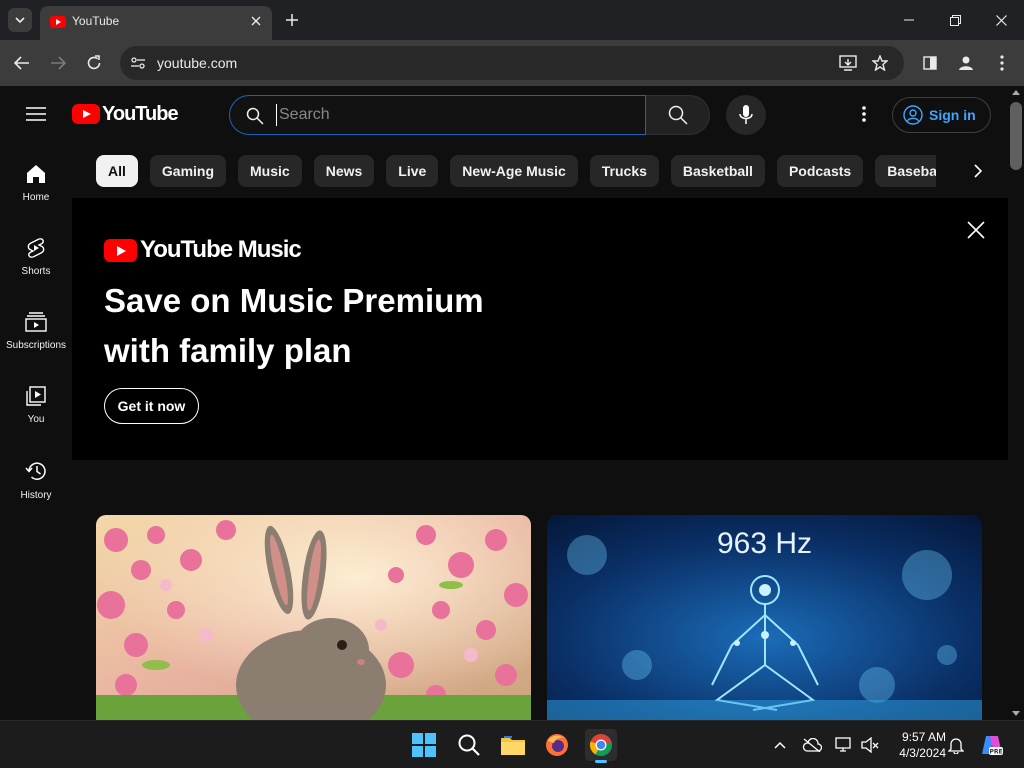 The height and width of the screenshot is (768, 1024). What do you see at coordinates (923, 737) in the screenshot?
I see `clock-time: 9:57 AM` at bounding box center [923, 737].